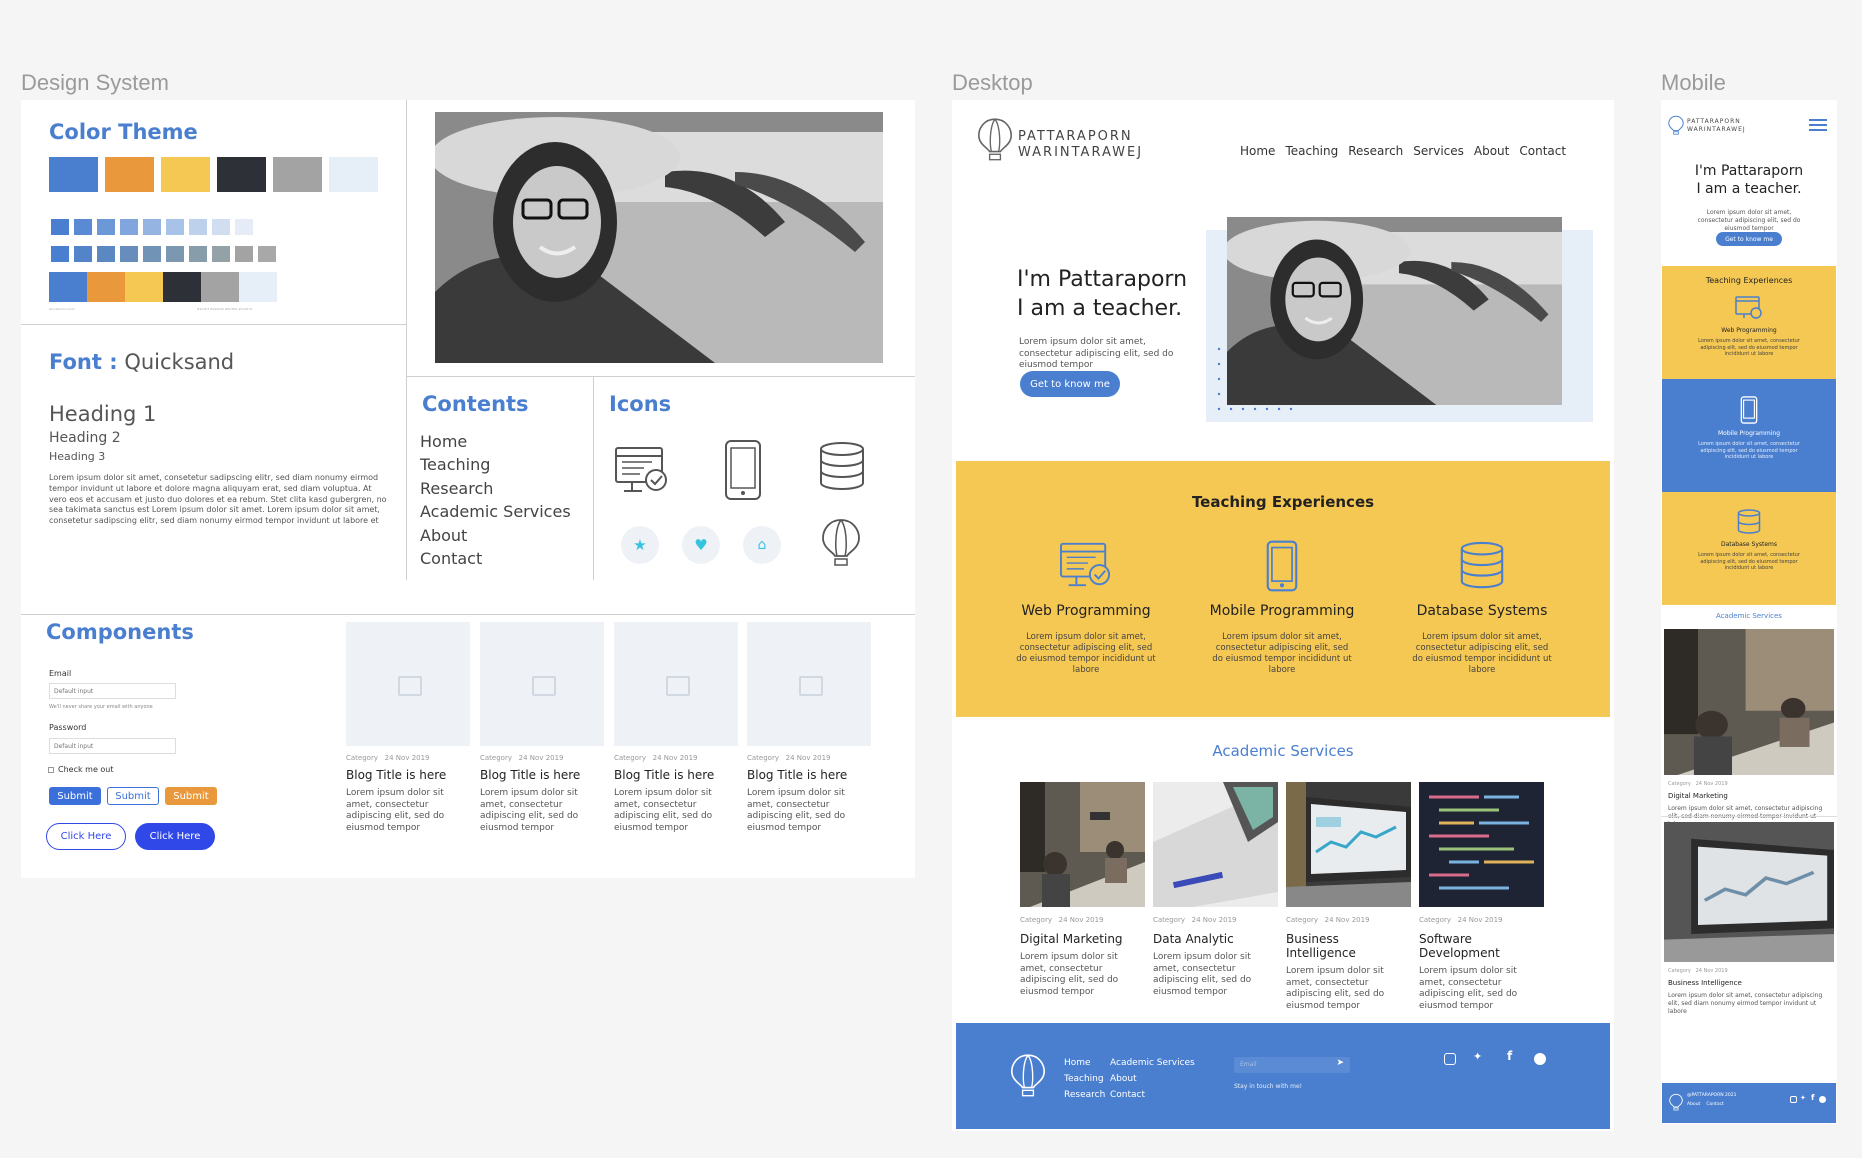  What do you see at coordinates (1818, 125) in the screenshot?
I see `hamburger-menu-icon` at bounding box center [1818, 125].